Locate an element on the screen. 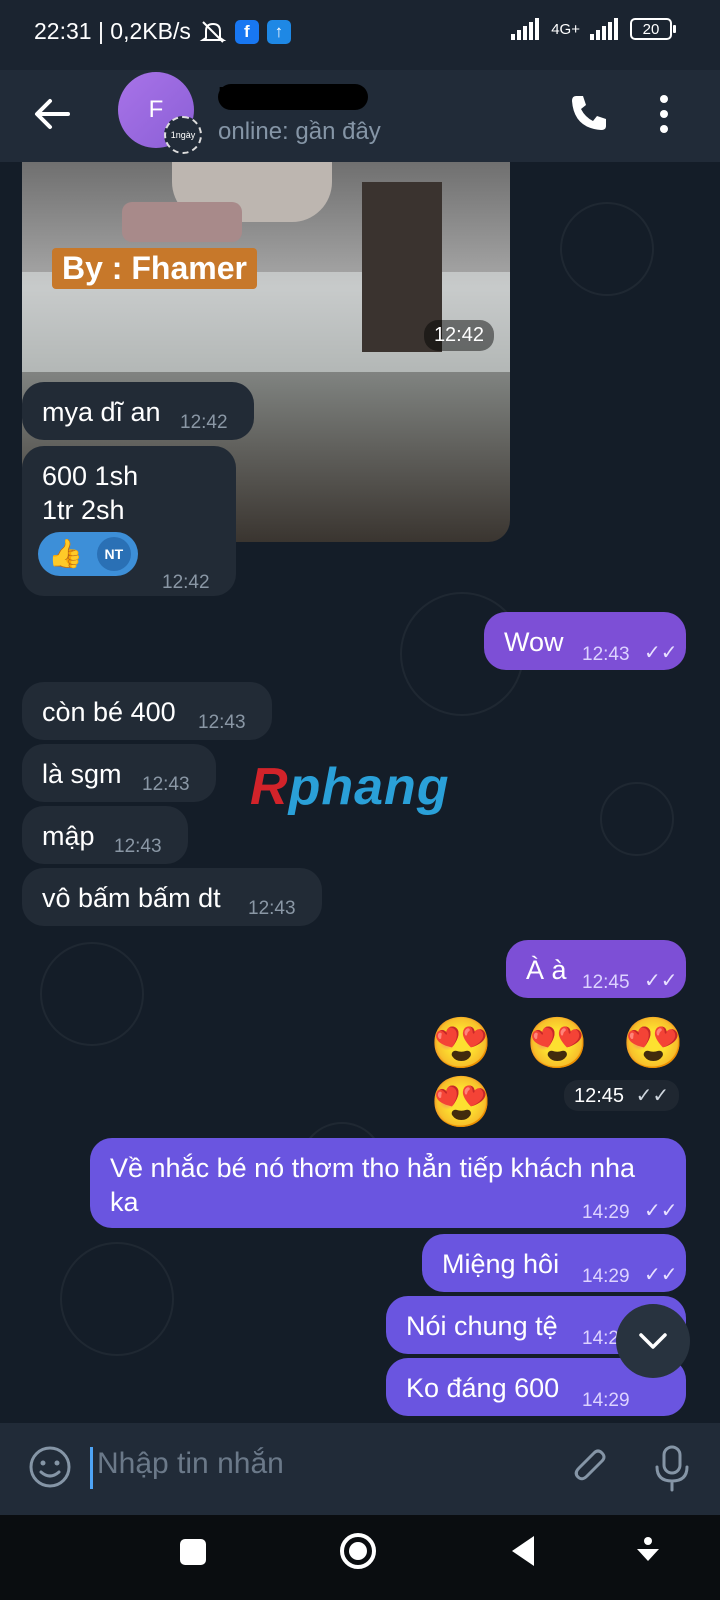  outgoing-message: Wow 12:43 ✓✓ is located at coordinates (585, 641).